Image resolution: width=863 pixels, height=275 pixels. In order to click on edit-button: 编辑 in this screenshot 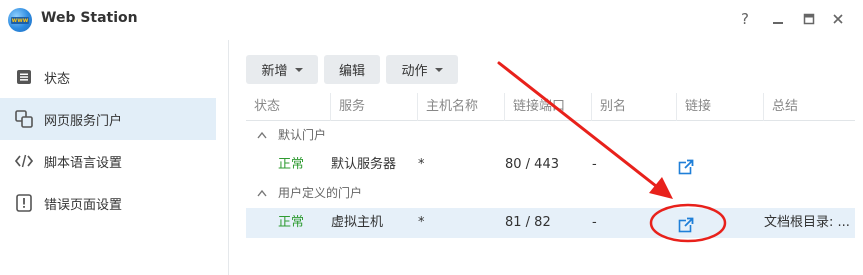, I will do `click(352, 69)`.